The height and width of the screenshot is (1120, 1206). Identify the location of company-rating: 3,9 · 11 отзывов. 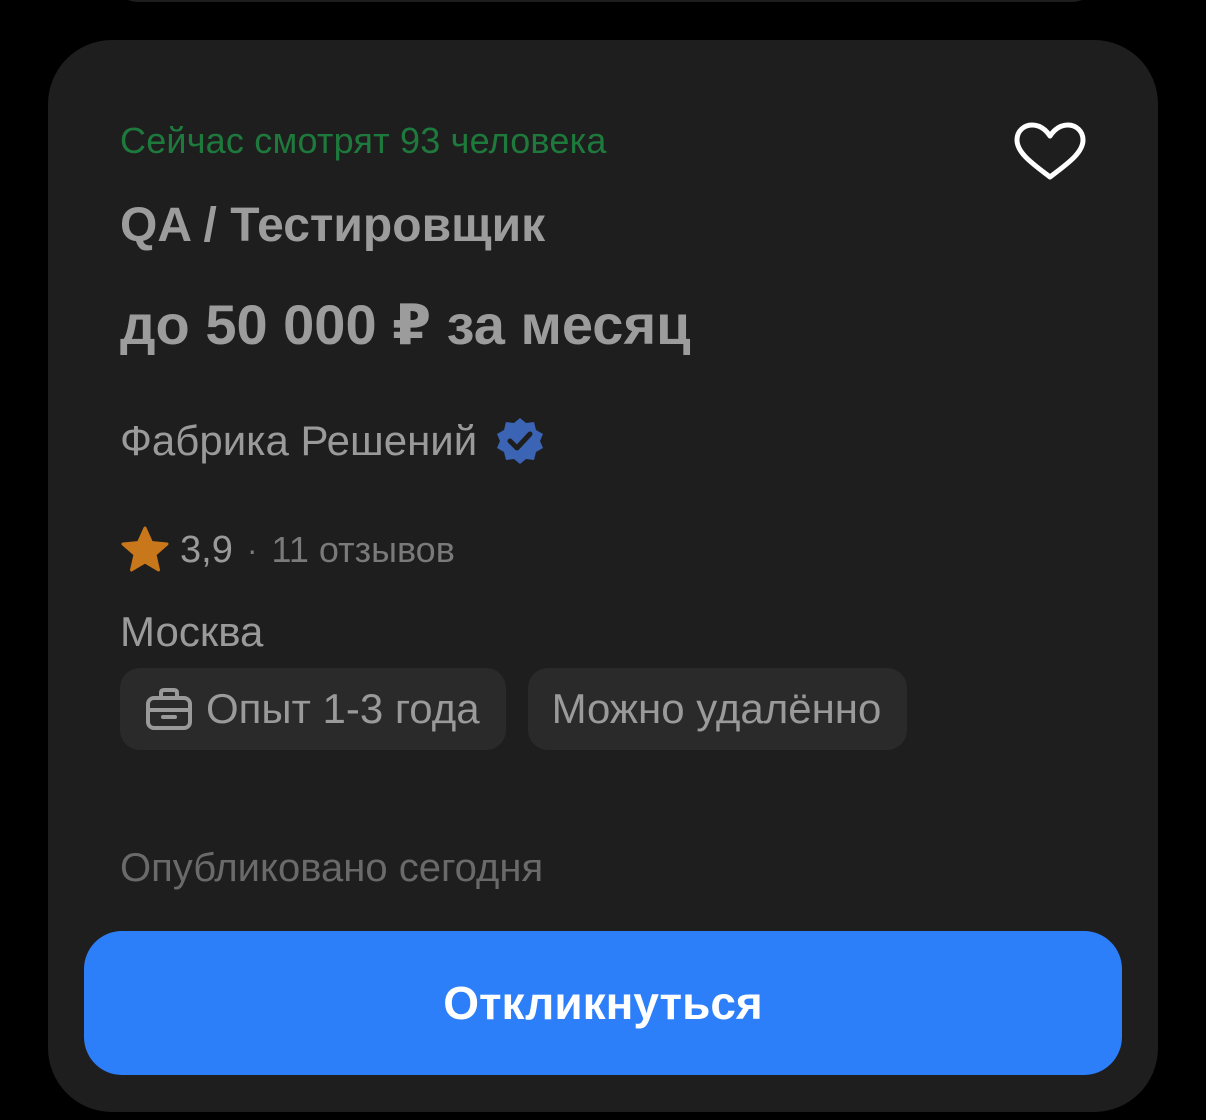
(287, 550).